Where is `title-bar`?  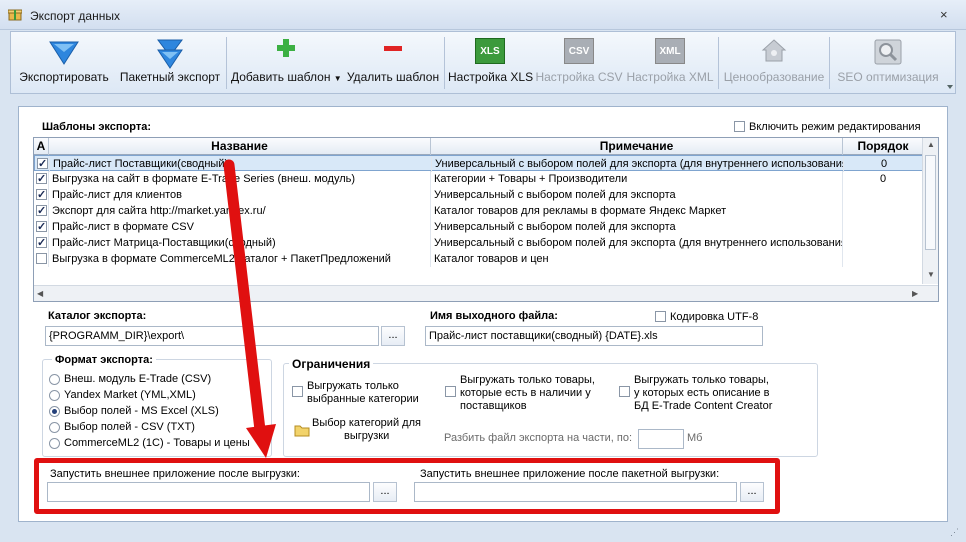 title-bar is located at coordinates (483, 15).